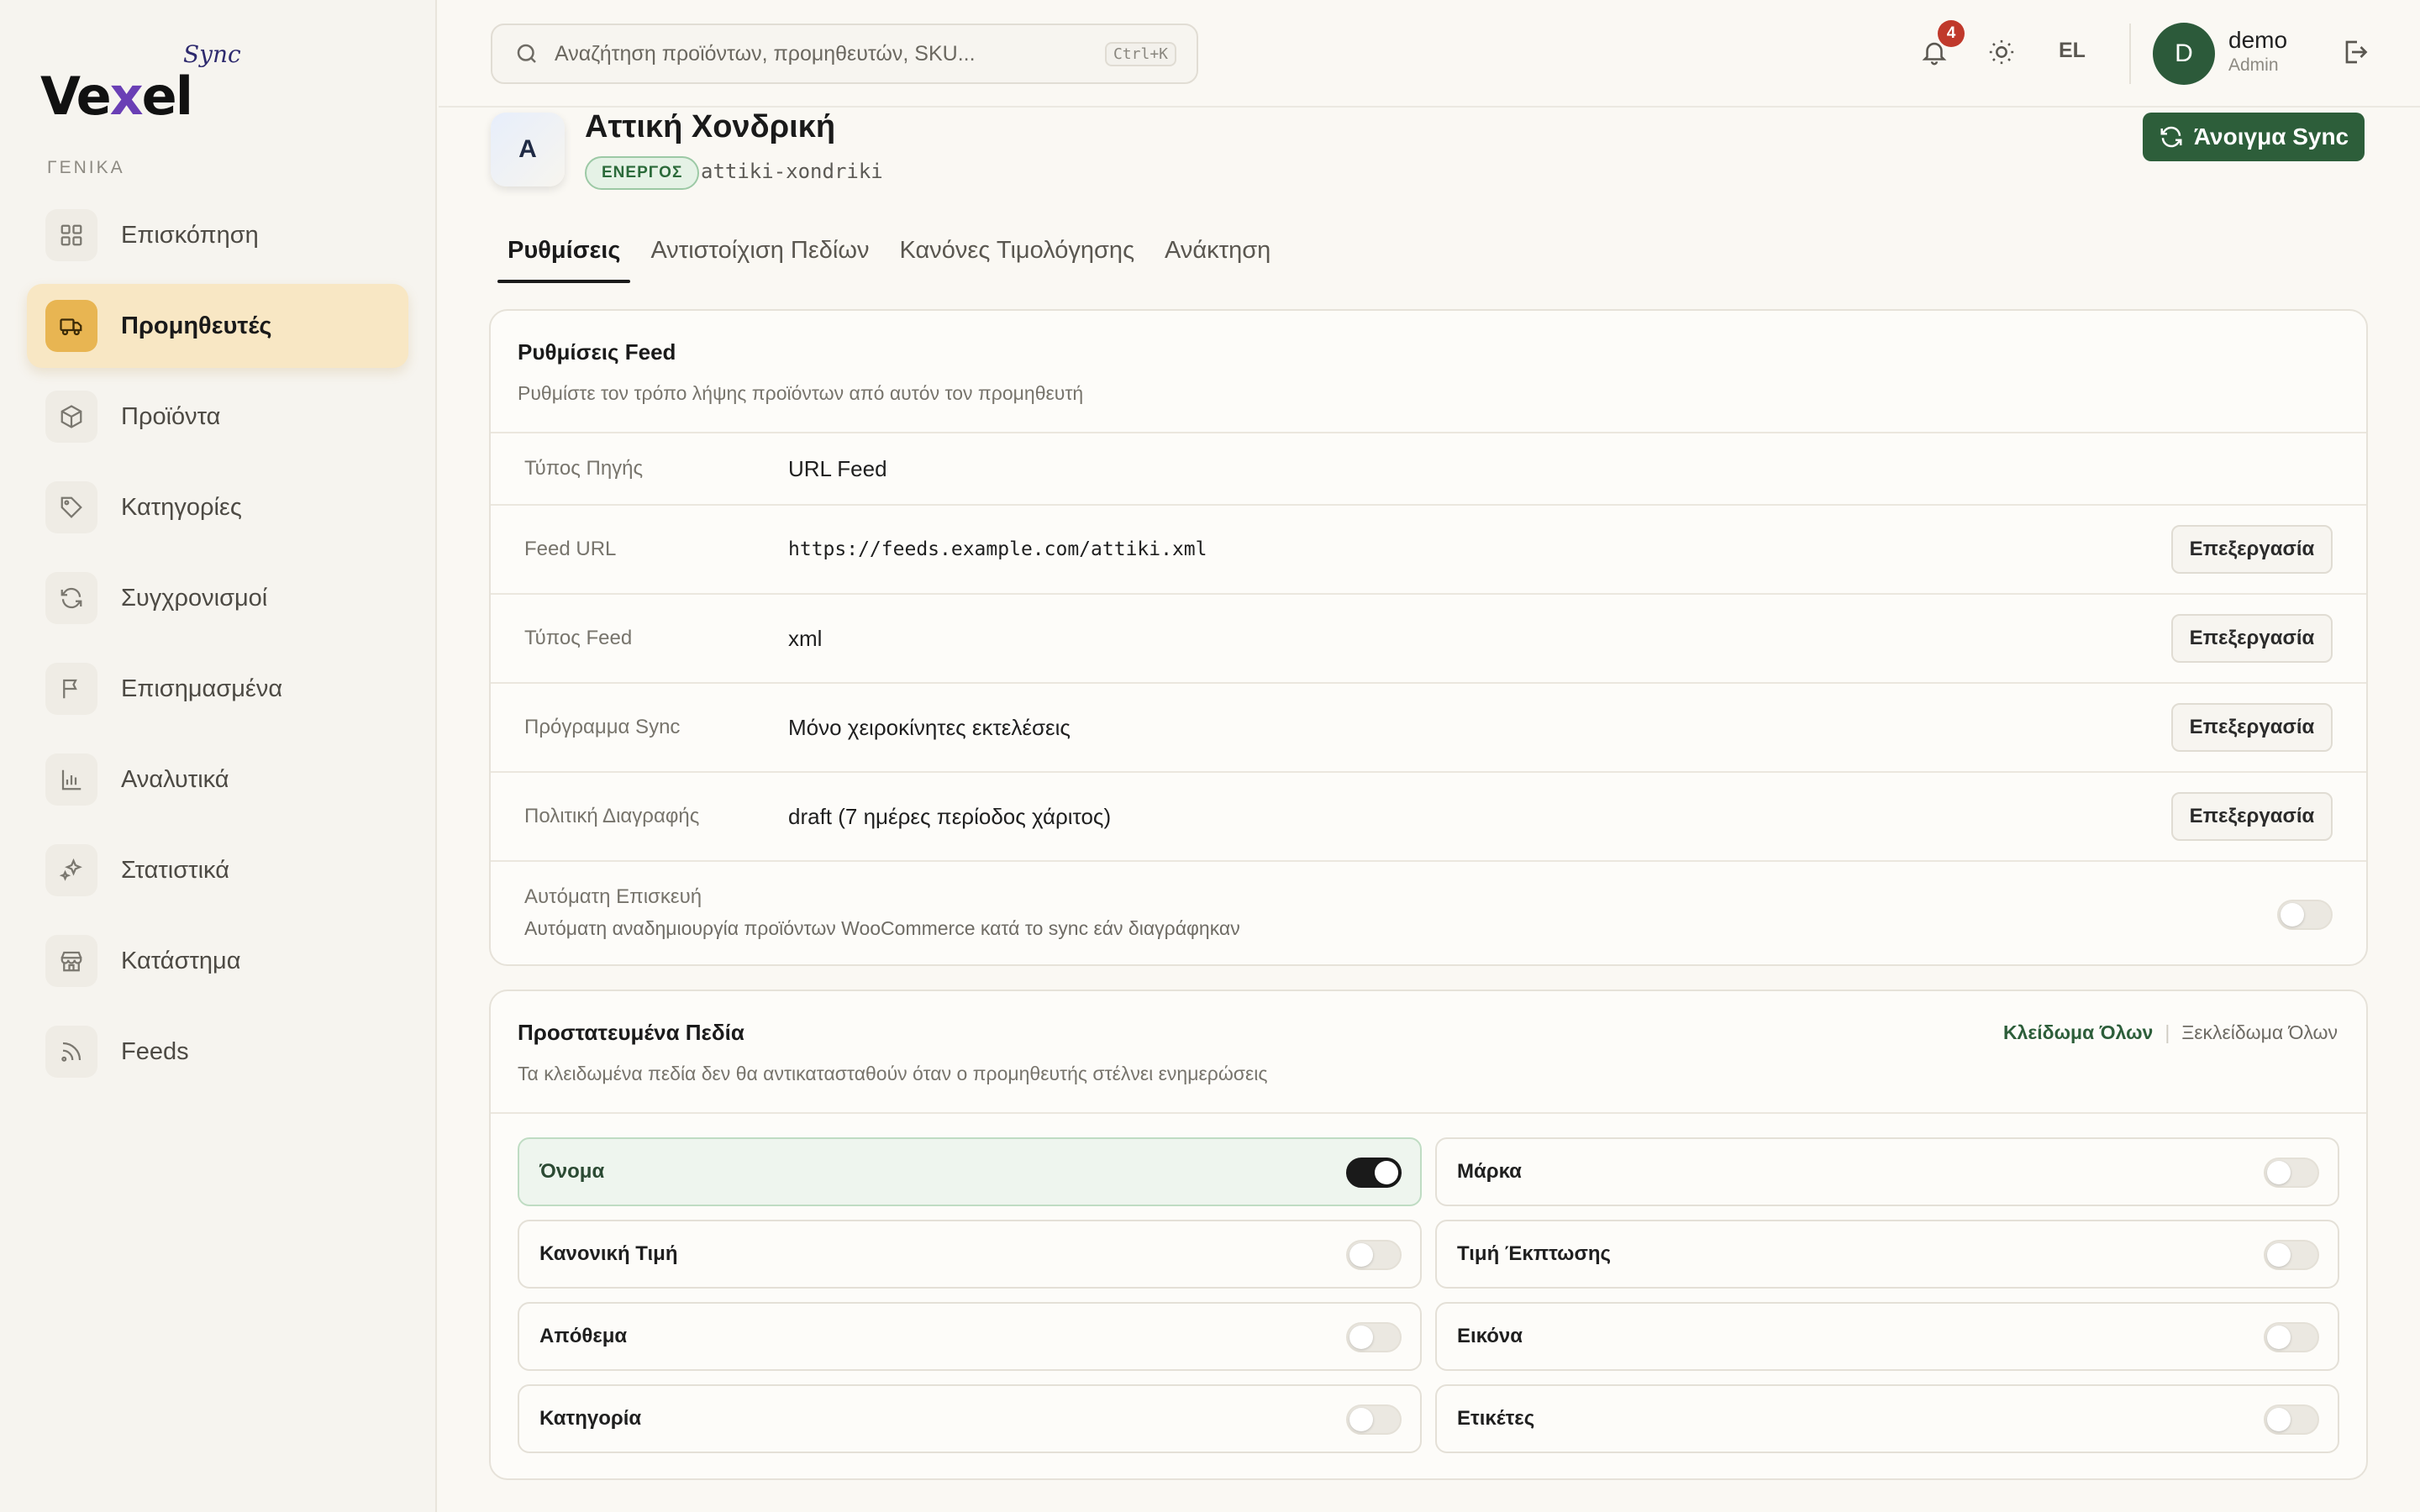 The width and height of the screenshot is (2420, 1512). I want to click on field-label: Εικόνα, so click(1490, 1336).